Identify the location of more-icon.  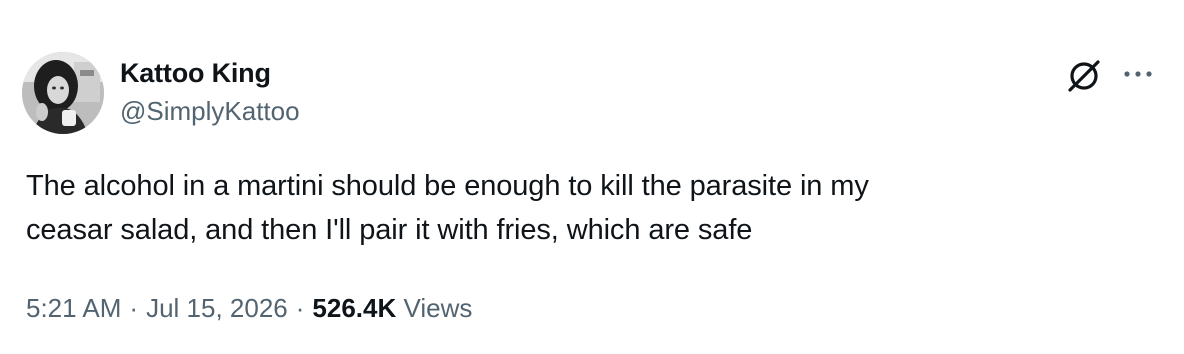
(1138, 74).